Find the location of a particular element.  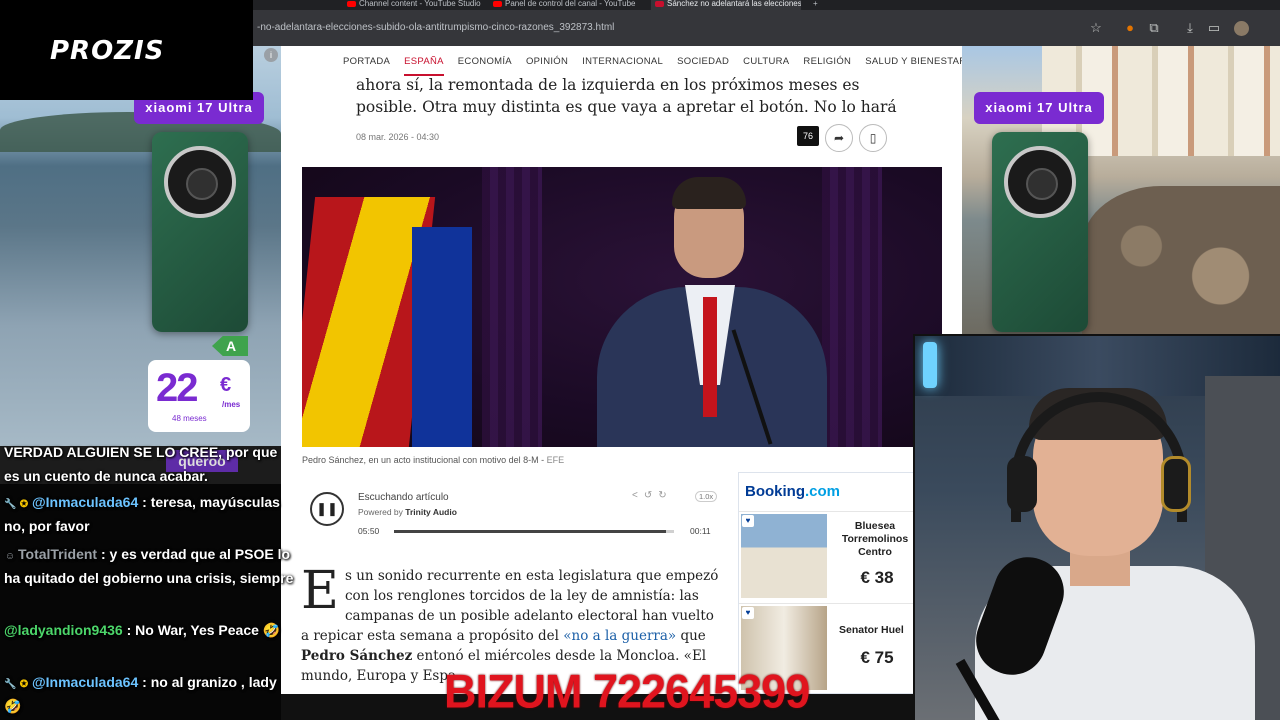

progress-bar is located at coordinates (534, 531).